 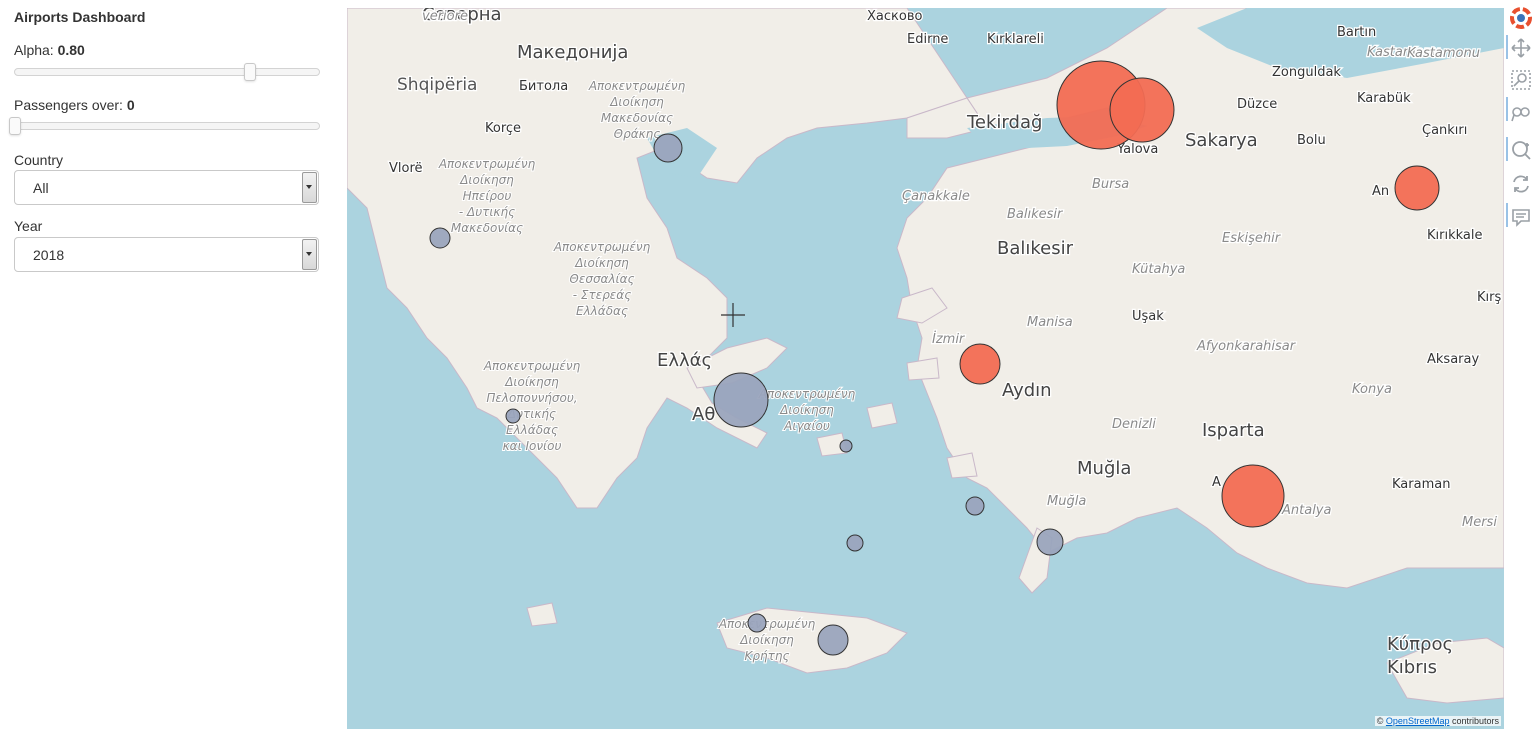 What do you see at coordinates (1148, 316) in the screenshot?
I see `map-label: Uşak` at bounding box center [1148, 316].